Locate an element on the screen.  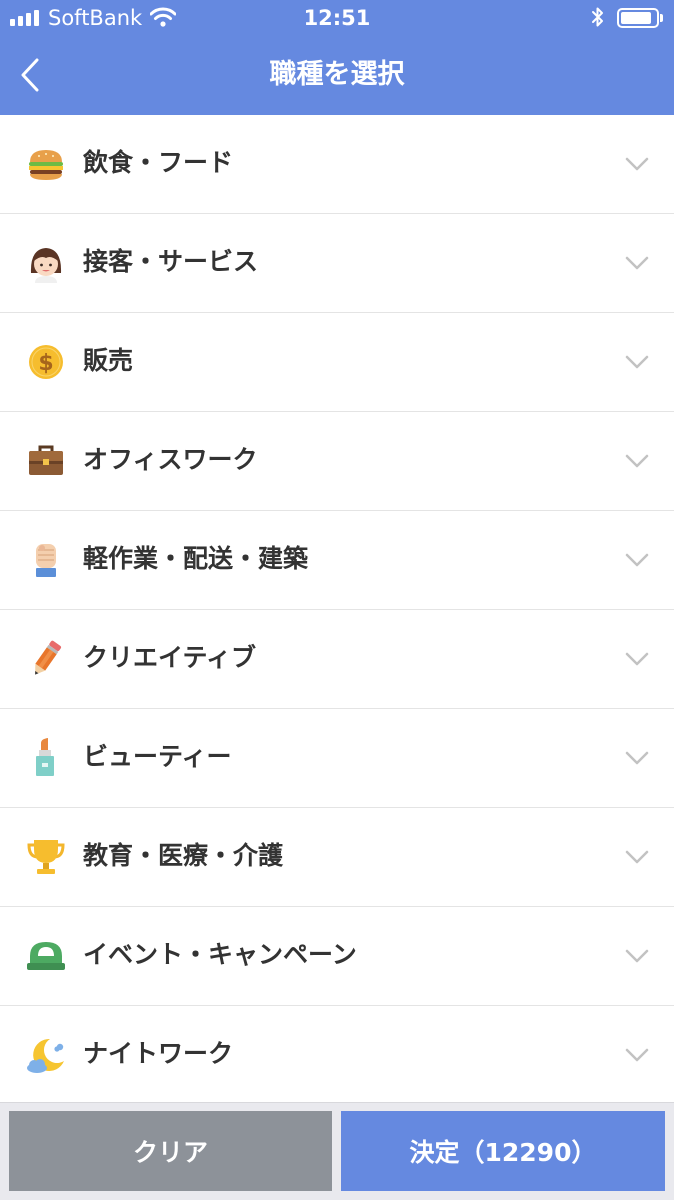
back-button is located at coordinates (30, 75).